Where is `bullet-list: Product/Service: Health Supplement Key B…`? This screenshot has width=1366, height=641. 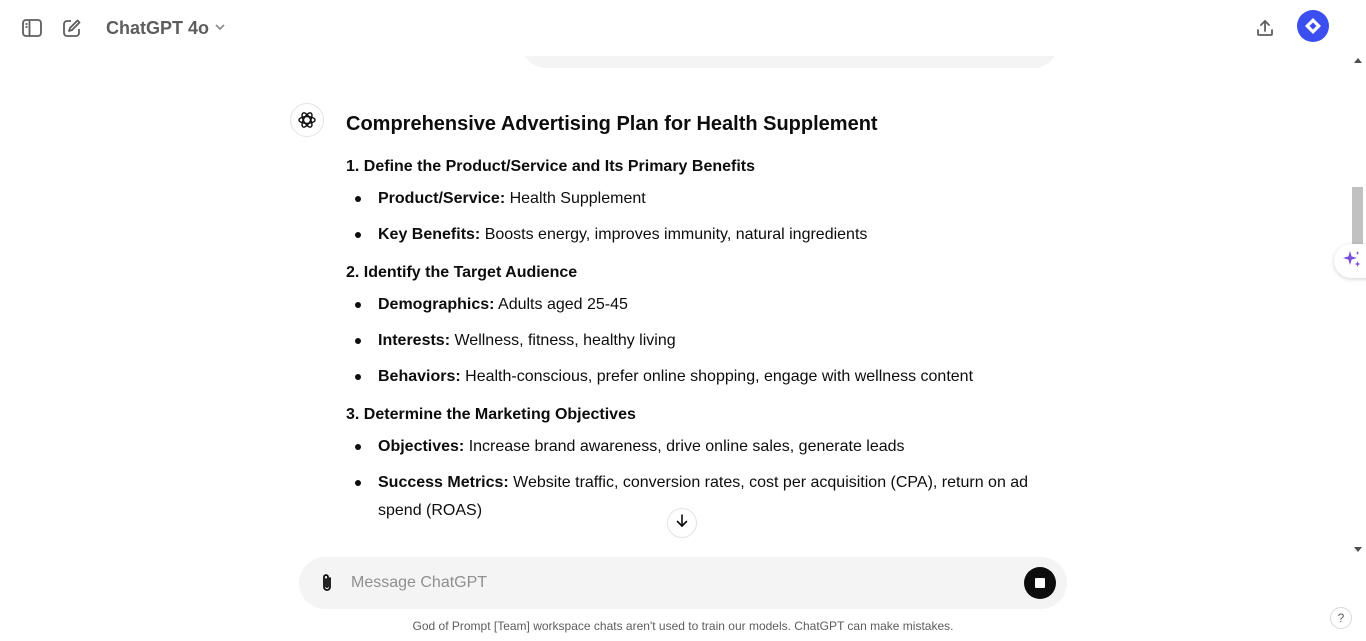 bullet-list: Product/Service: Health Supplement Key B… is located at coordinates (702, 217).